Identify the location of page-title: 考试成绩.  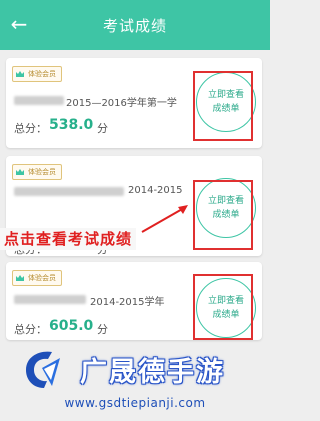
(134, 26).